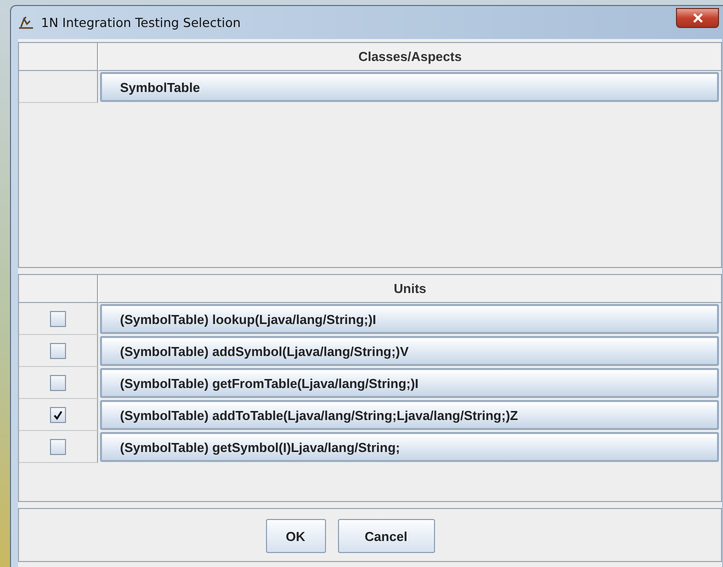 The image size is (723, 567). Describe the element at coordinates (296, 536) in the screenshot. I see `ok-button: OK` at that location.